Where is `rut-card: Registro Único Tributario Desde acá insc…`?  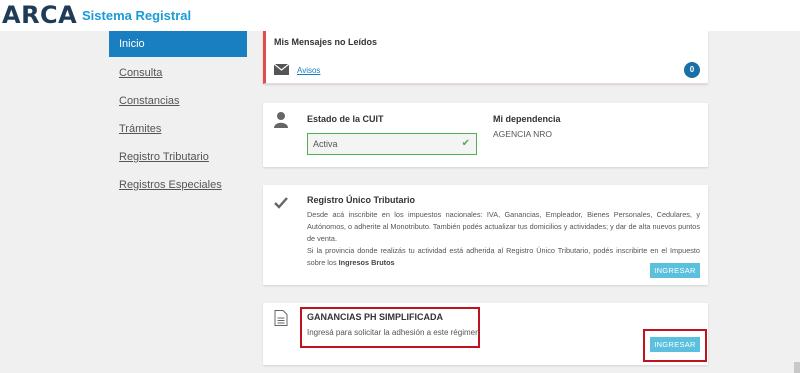 rut-card: Registro Único Tributario Desde acá insc… is located at coordinates (485, 235).